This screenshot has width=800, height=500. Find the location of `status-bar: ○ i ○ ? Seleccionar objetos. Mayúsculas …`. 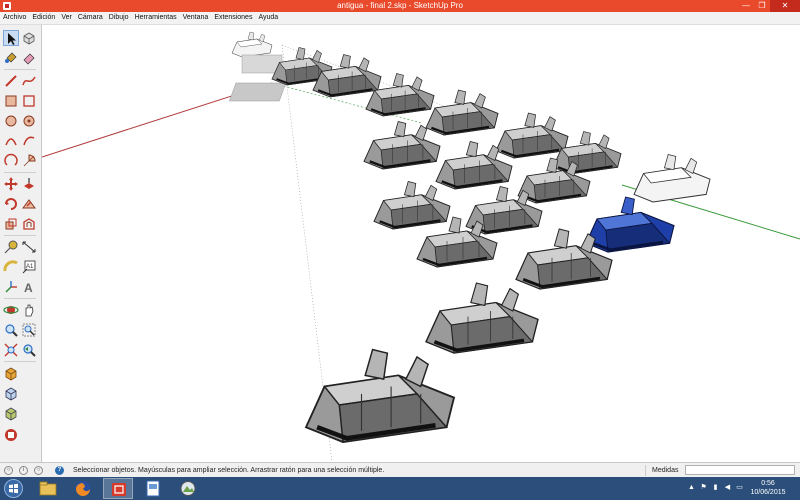

status-bar: ○ i ○ ? Seleccionar objetos. Mayúsculas … is located at coordinates (400, 470).